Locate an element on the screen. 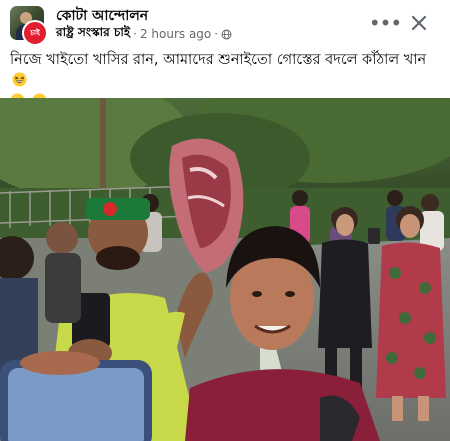 The width and height of the screenshot is (450, 441). more-options-button: ••• is located at coordinates (385, 23).